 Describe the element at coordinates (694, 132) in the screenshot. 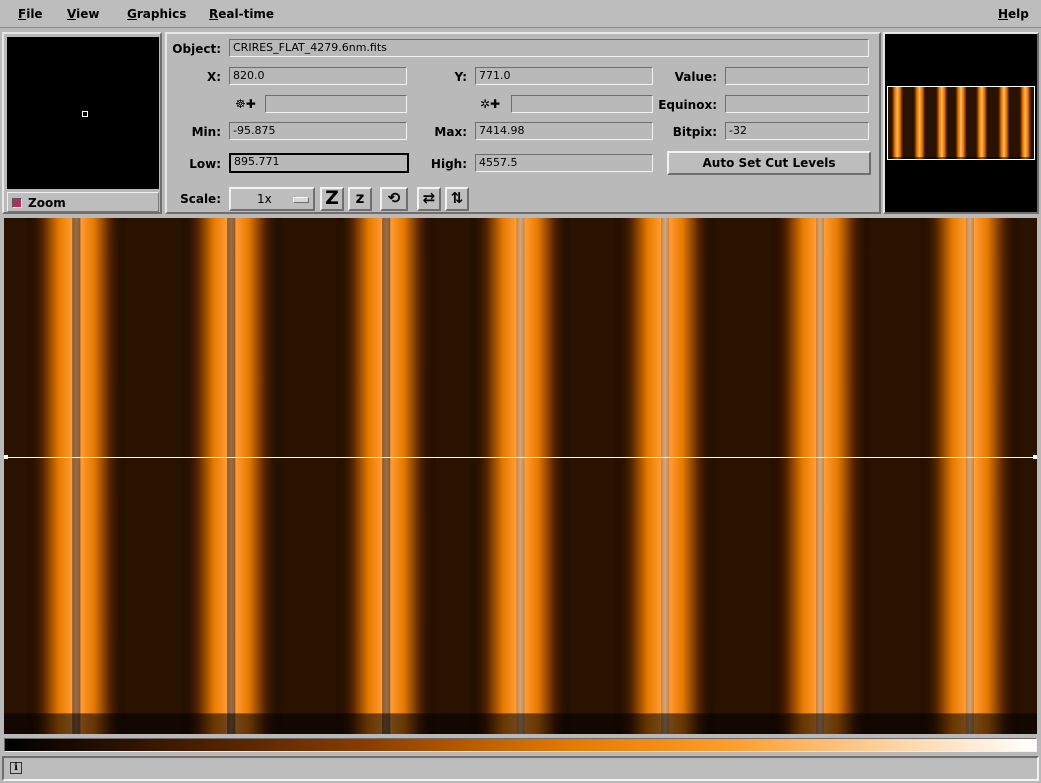

I see `bitpix-label: Bitpix:` at that location.